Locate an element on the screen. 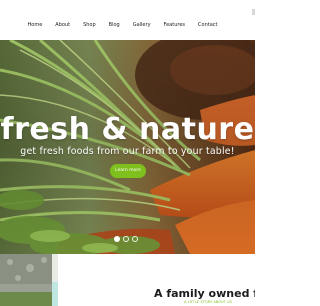  nav-item-about: About is located at coordinates (62, 25).